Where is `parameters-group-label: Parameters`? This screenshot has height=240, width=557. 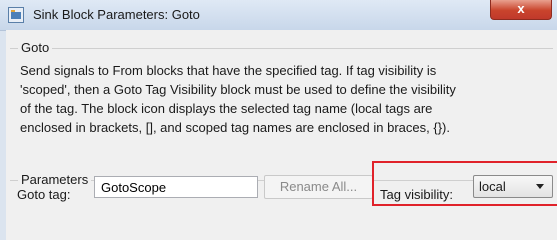
parameters-group-label: Parameters is located at coordinates (55, 179).